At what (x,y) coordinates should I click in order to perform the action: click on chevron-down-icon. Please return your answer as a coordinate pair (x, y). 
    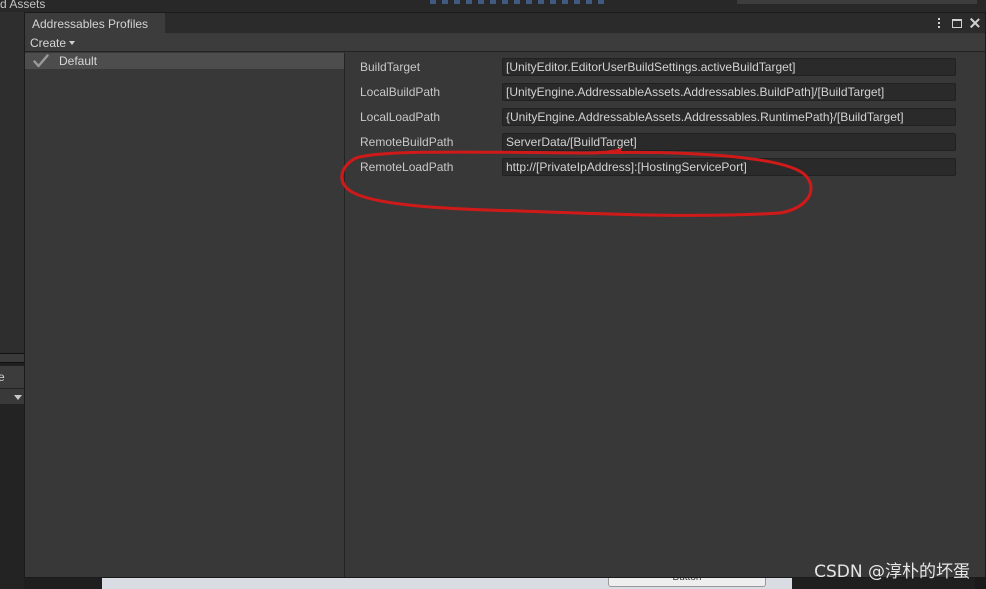
    Looking at the image, I should click on (72, 42).